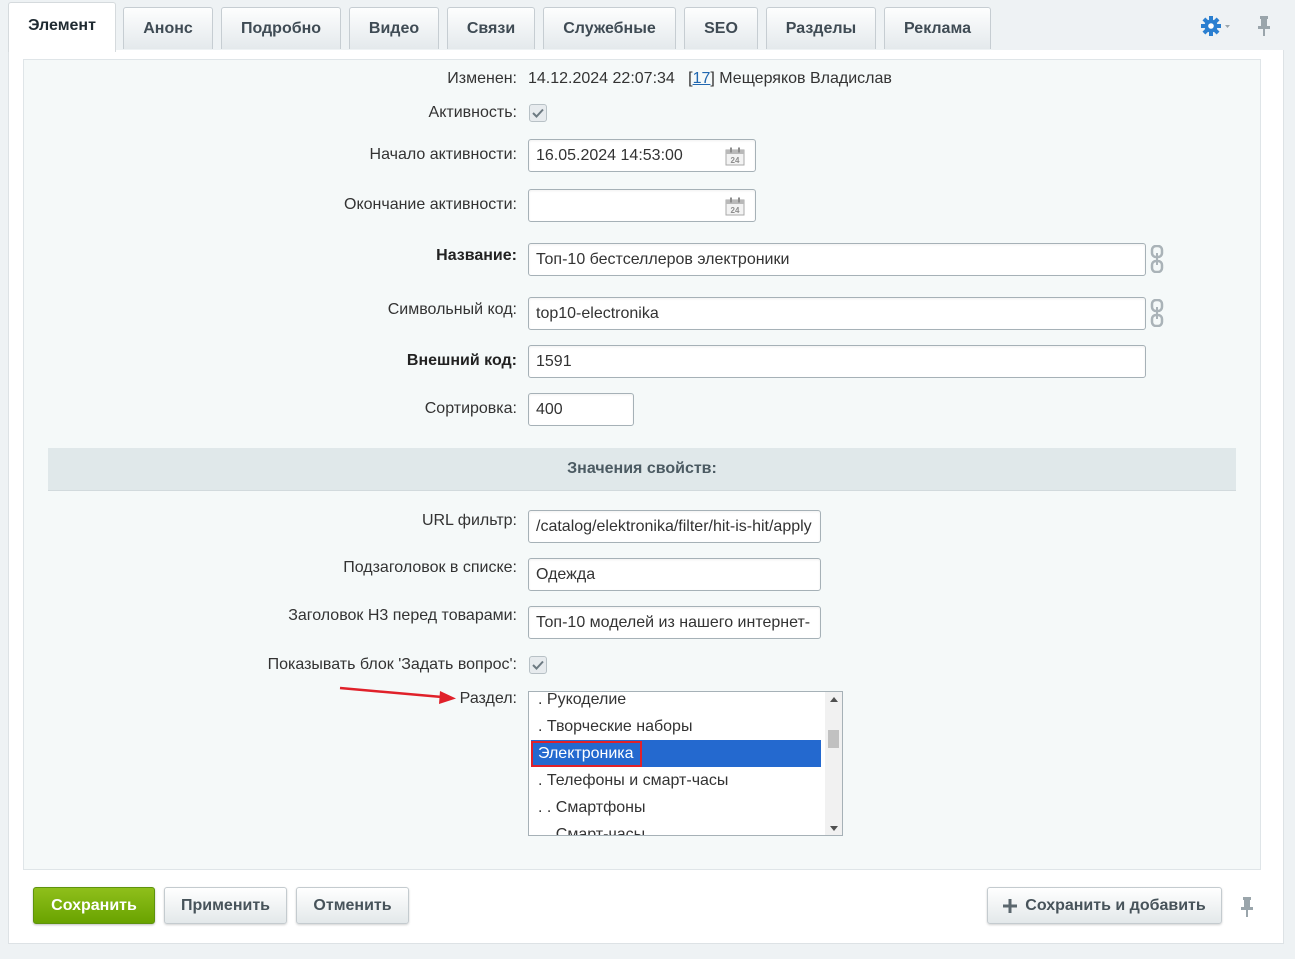 The image size is (1295, 959). Describe the element at coordinates (642, 205) in the screenshot. I see `active-to-input: 24` at that location.